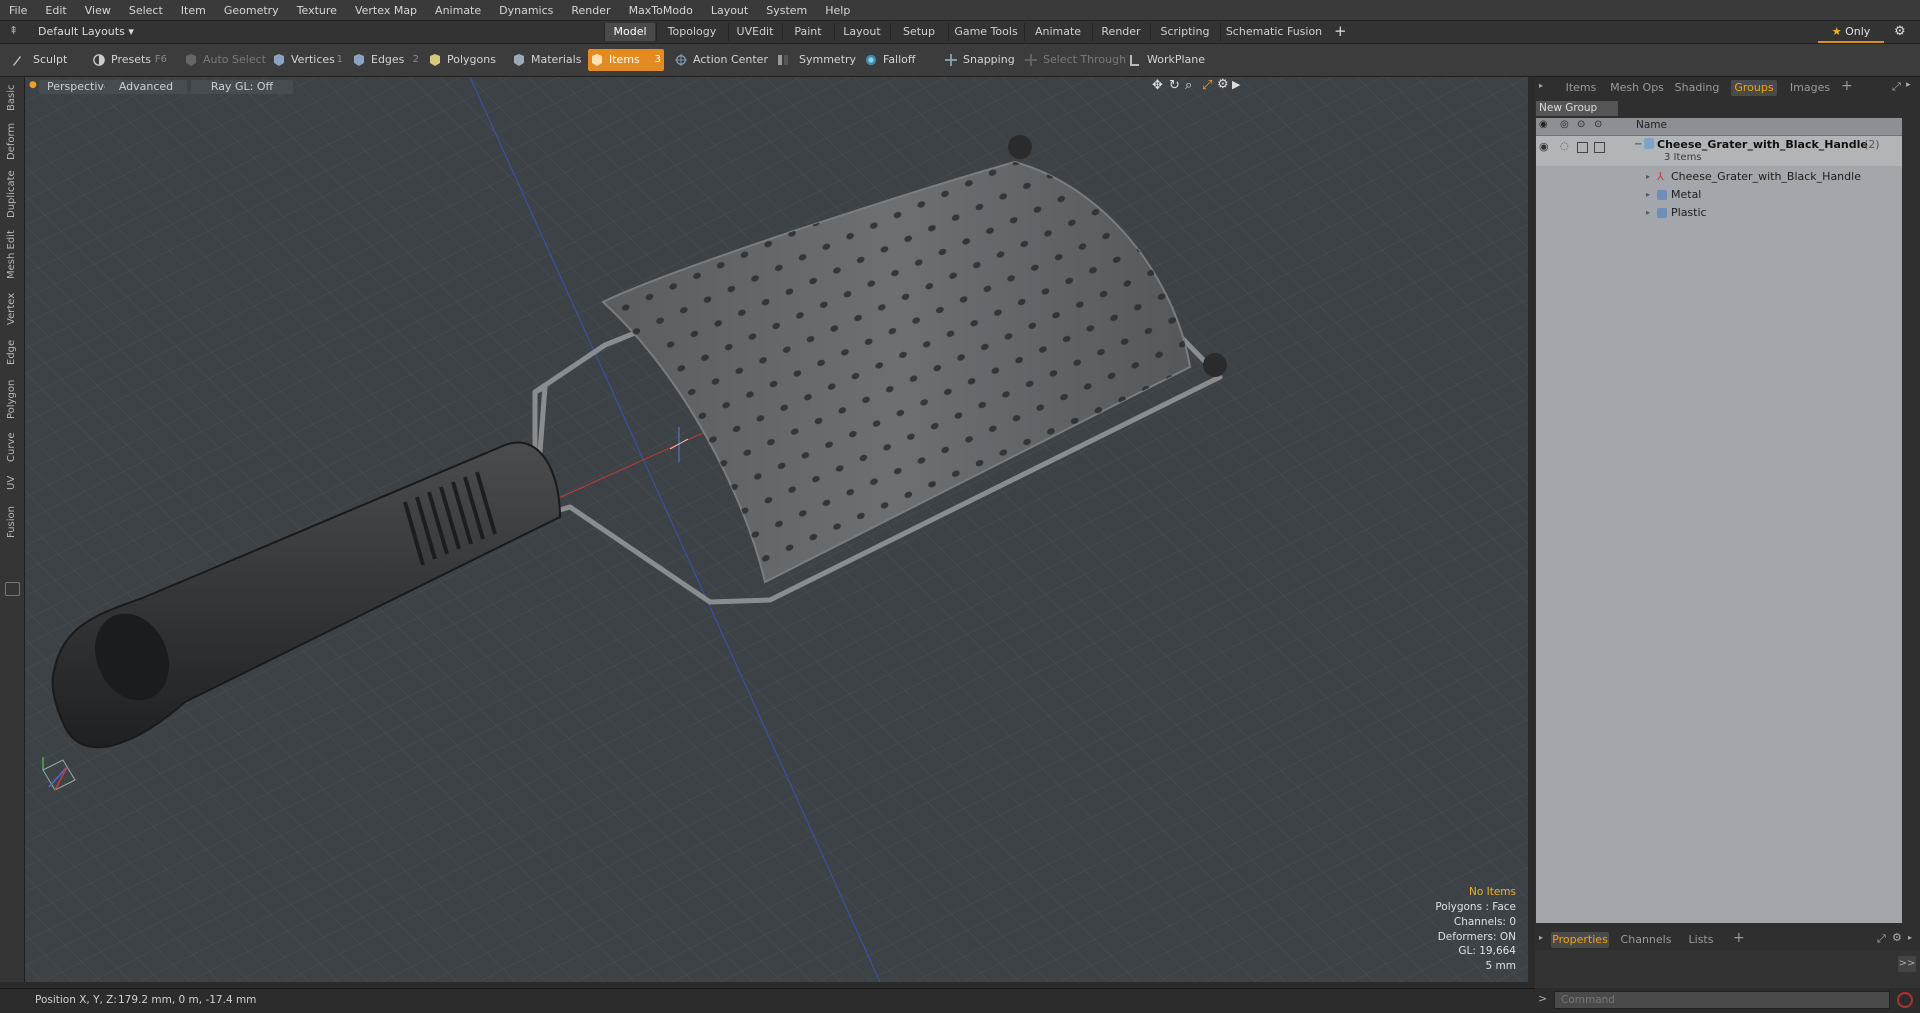 The height and width of the screenshot is (1013, 1920). I want to click on new-group-button: New Group, so click(1577, 108).